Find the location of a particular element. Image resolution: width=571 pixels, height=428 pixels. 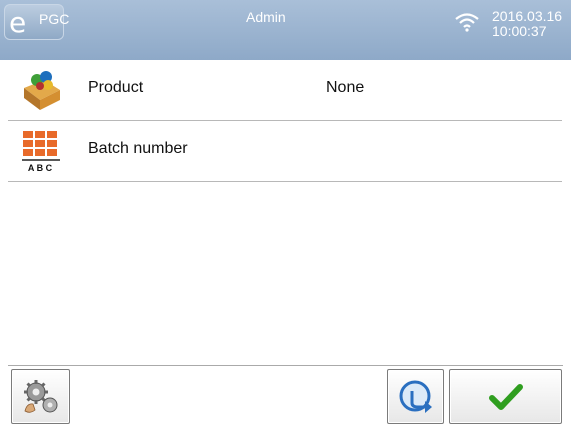

batch-number-row: A B C Batch number is located at coordinates (285, 151).